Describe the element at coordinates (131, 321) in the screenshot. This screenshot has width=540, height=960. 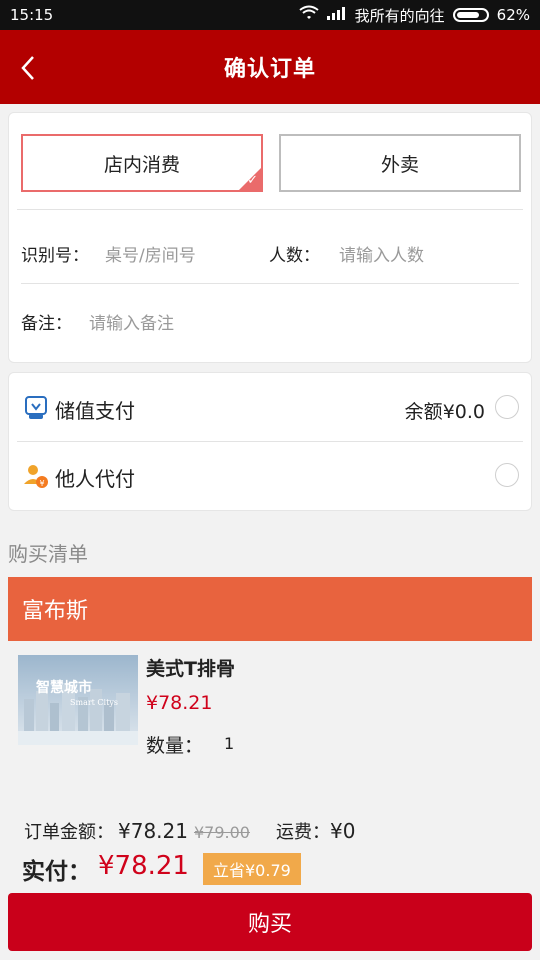
I see `note-input: 请输入备注` at that location.